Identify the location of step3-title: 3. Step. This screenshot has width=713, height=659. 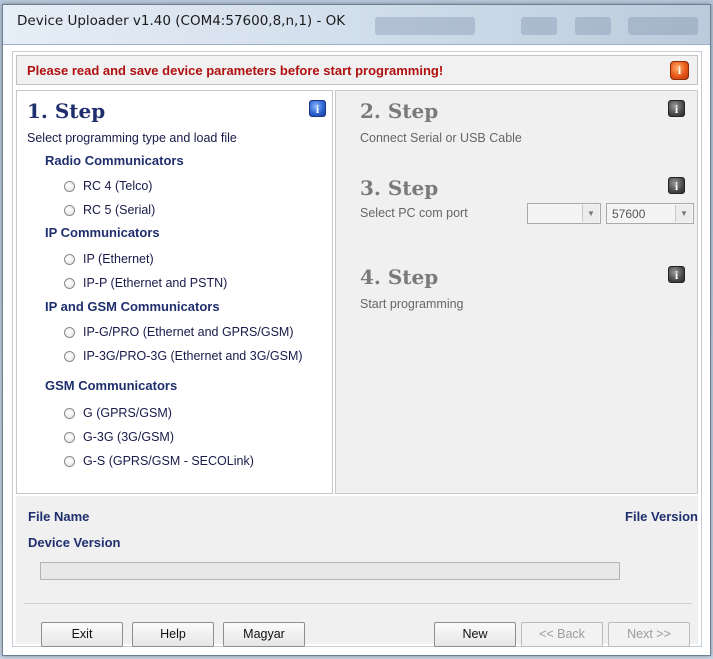
(399, 188).